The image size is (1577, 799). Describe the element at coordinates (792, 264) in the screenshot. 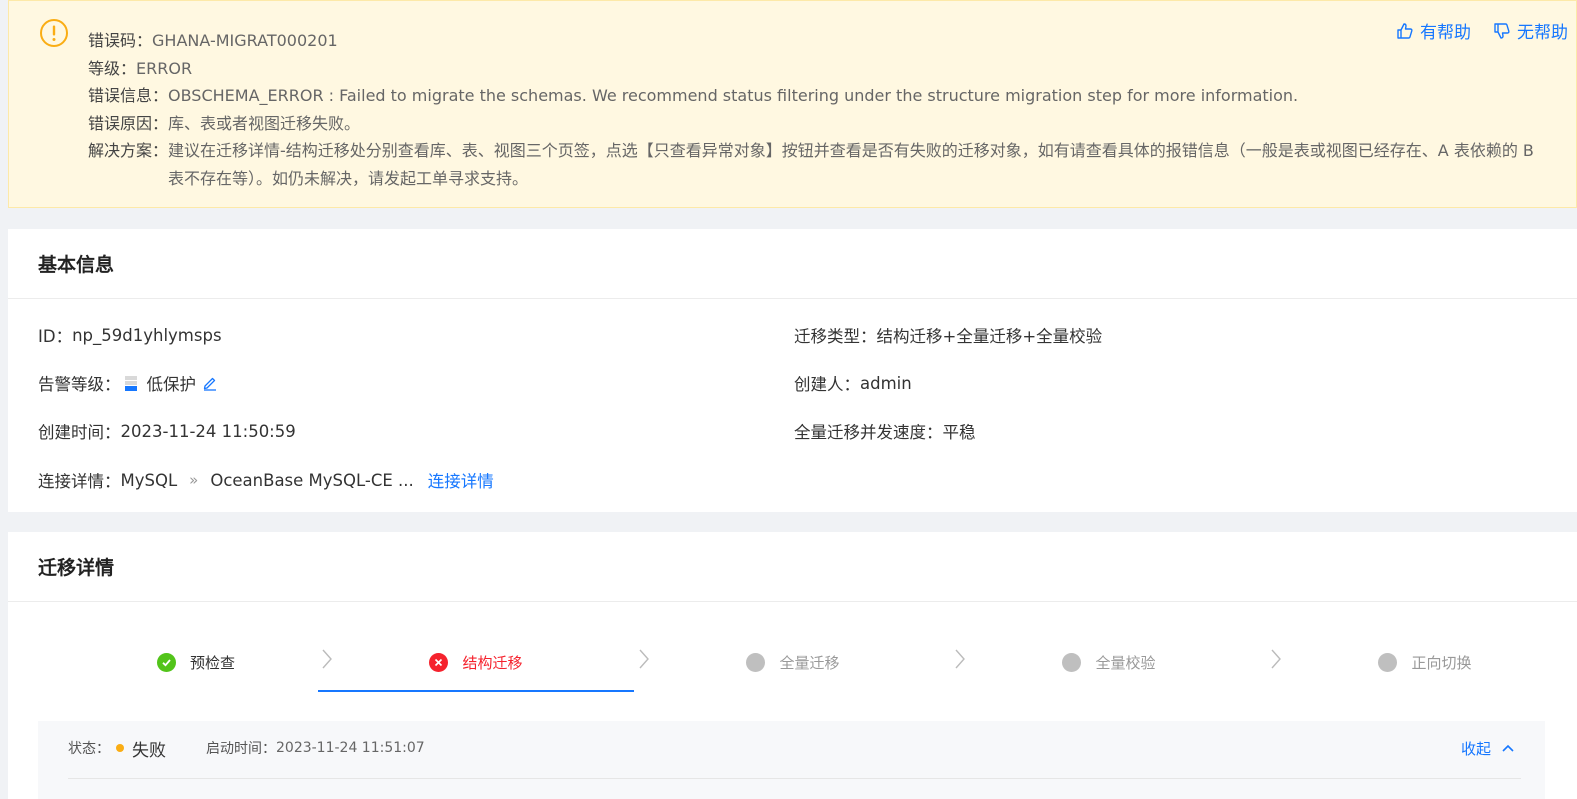

I see `basic-info-title: 基本信息` at that location.